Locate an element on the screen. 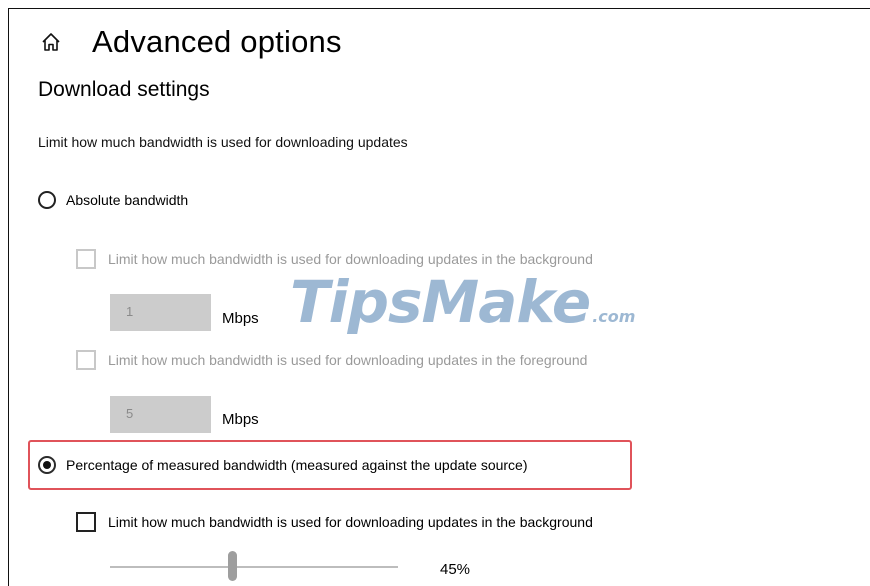 Image resolution: width=870 pixels, height=586 pixels. absolute-bandwidth-option: Absolute bandwidth is located at coordinates (113, 200).